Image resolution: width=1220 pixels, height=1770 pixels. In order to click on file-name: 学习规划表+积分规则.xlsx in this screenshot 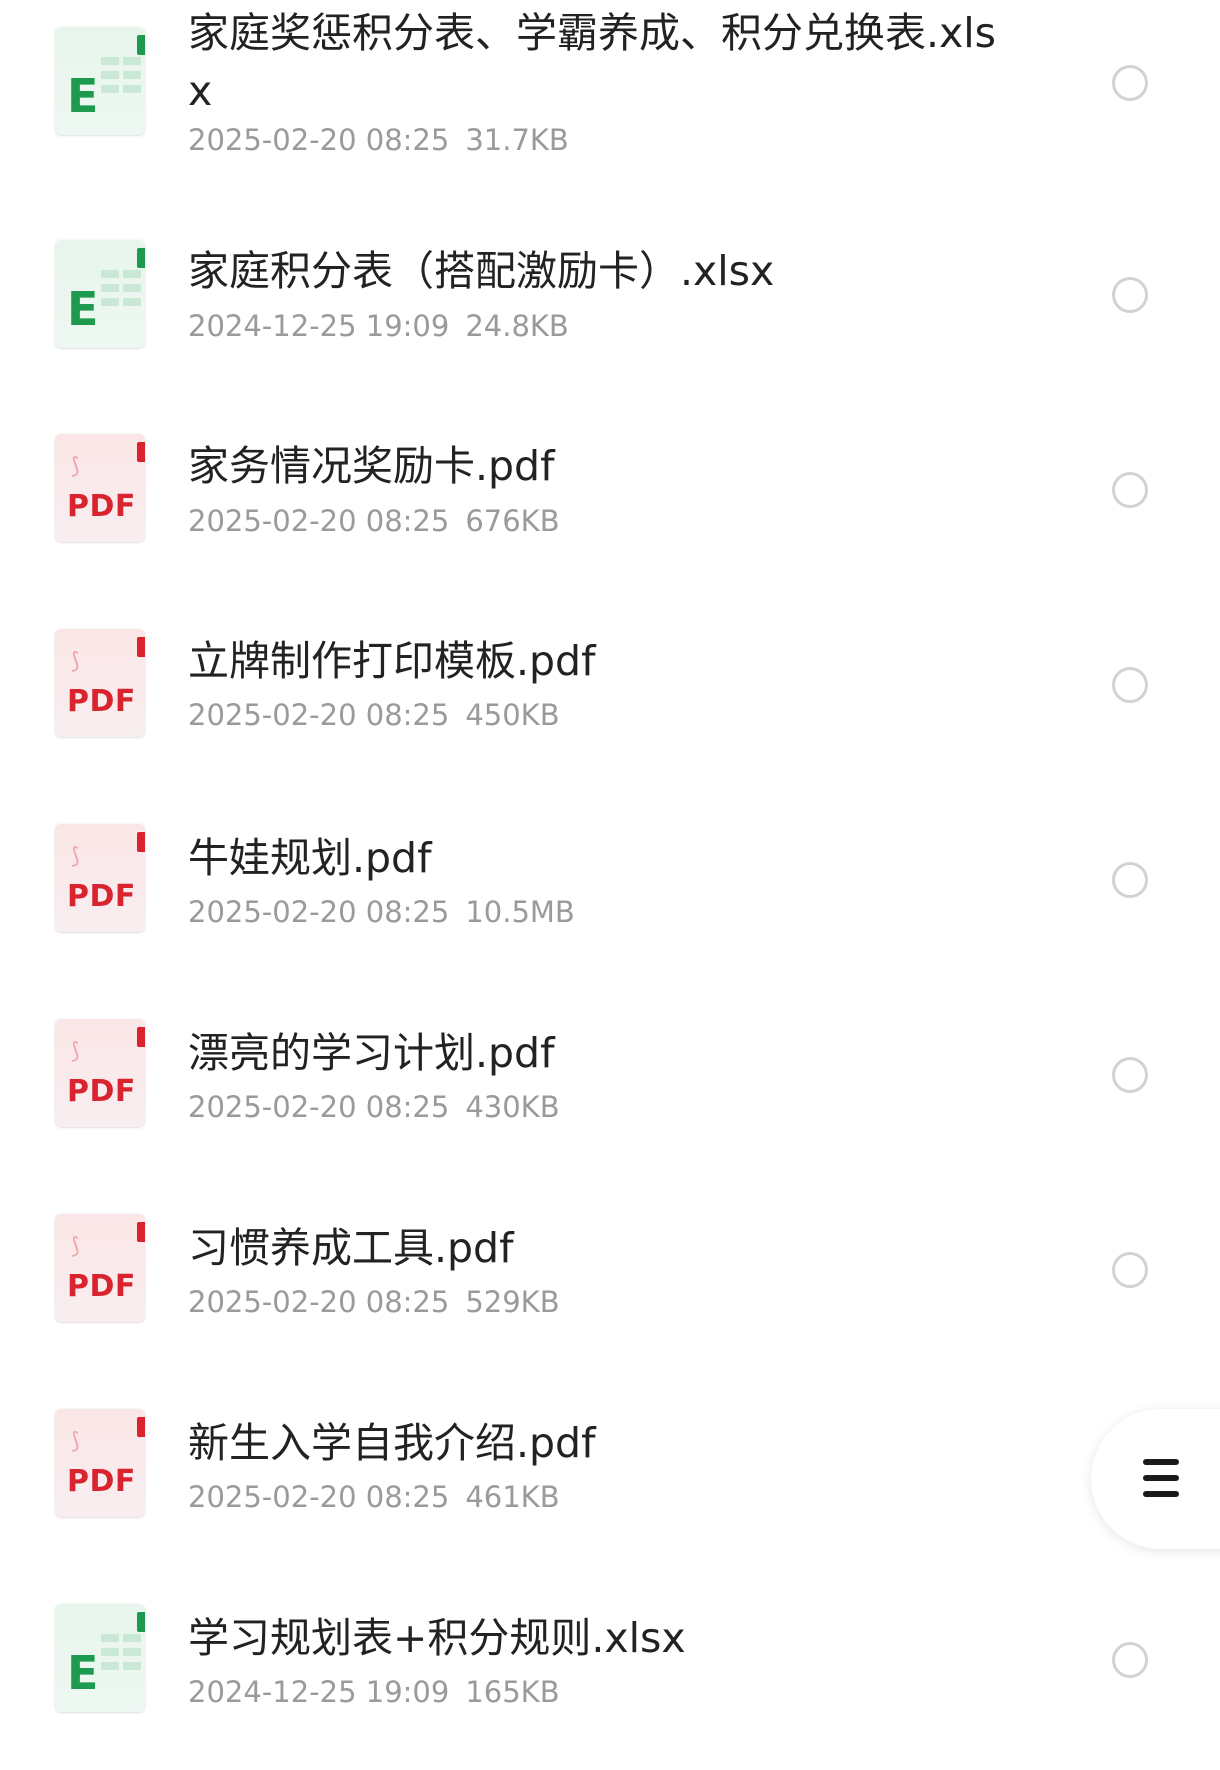, I will do `click(437, 1638)`.